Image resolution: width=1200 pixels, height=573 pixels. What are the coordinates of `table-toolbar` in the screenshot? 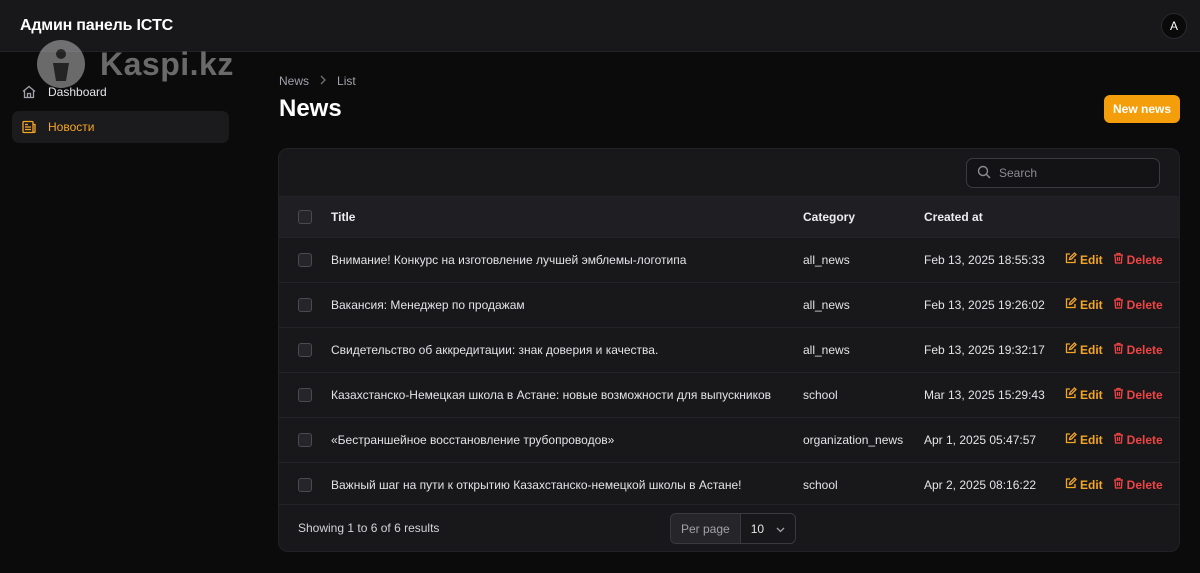 It's located at (729, 173).